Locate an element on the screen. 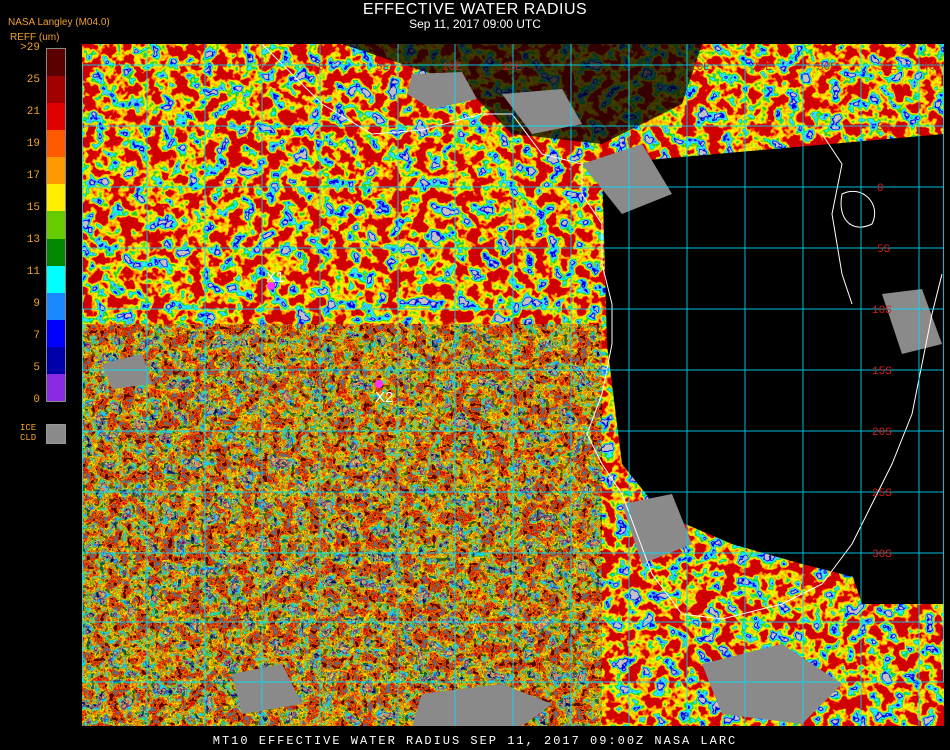 This screenshot has height=750, width=950. lat-label-15s: 15S is located at coordinates (882, 372).